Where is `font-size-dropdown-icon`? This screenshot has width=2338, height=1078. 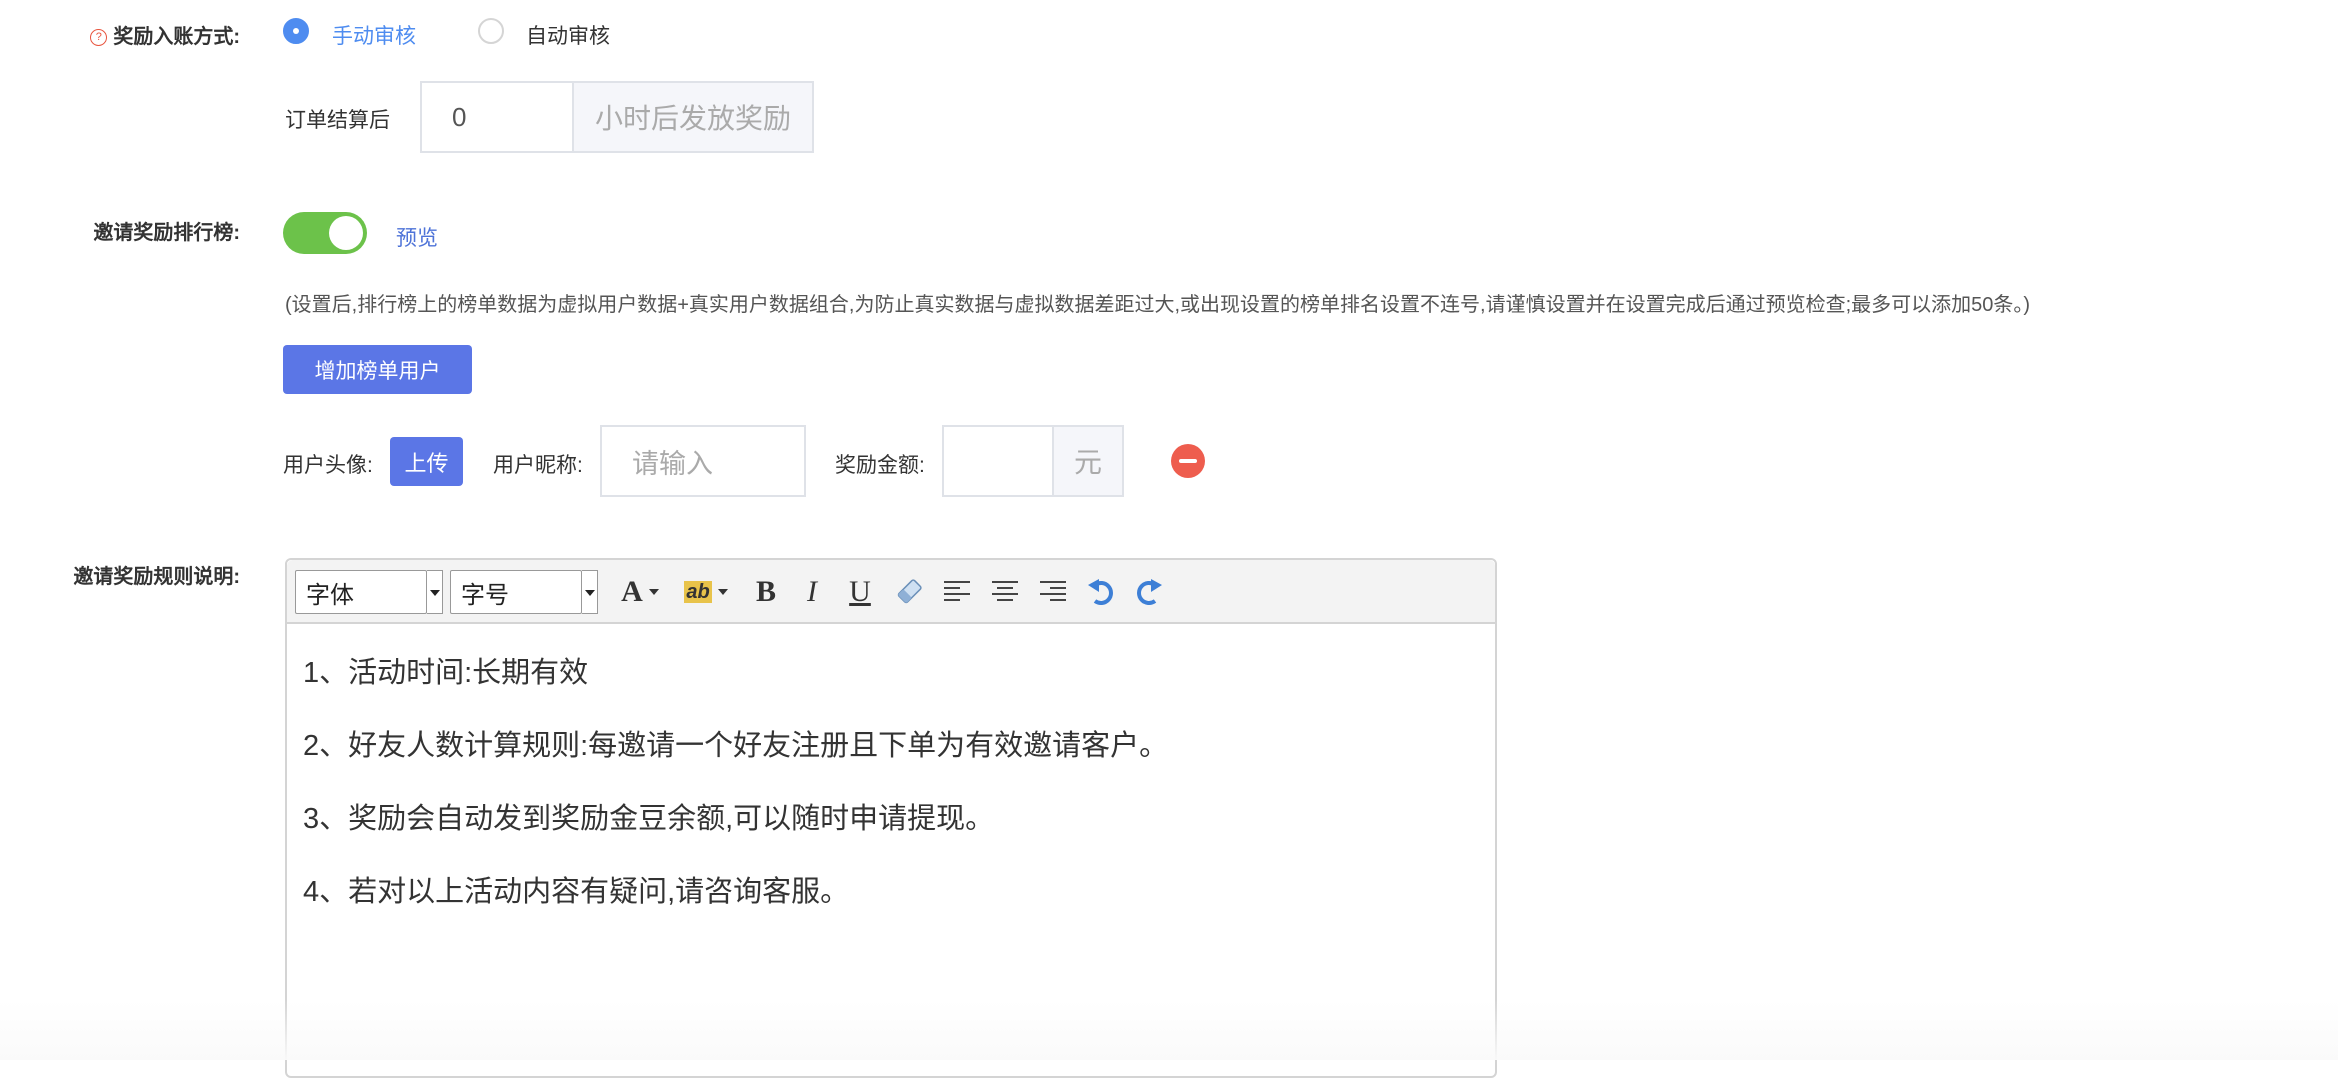 font-size-dropdown-icon is located at coordinates (590, 592).